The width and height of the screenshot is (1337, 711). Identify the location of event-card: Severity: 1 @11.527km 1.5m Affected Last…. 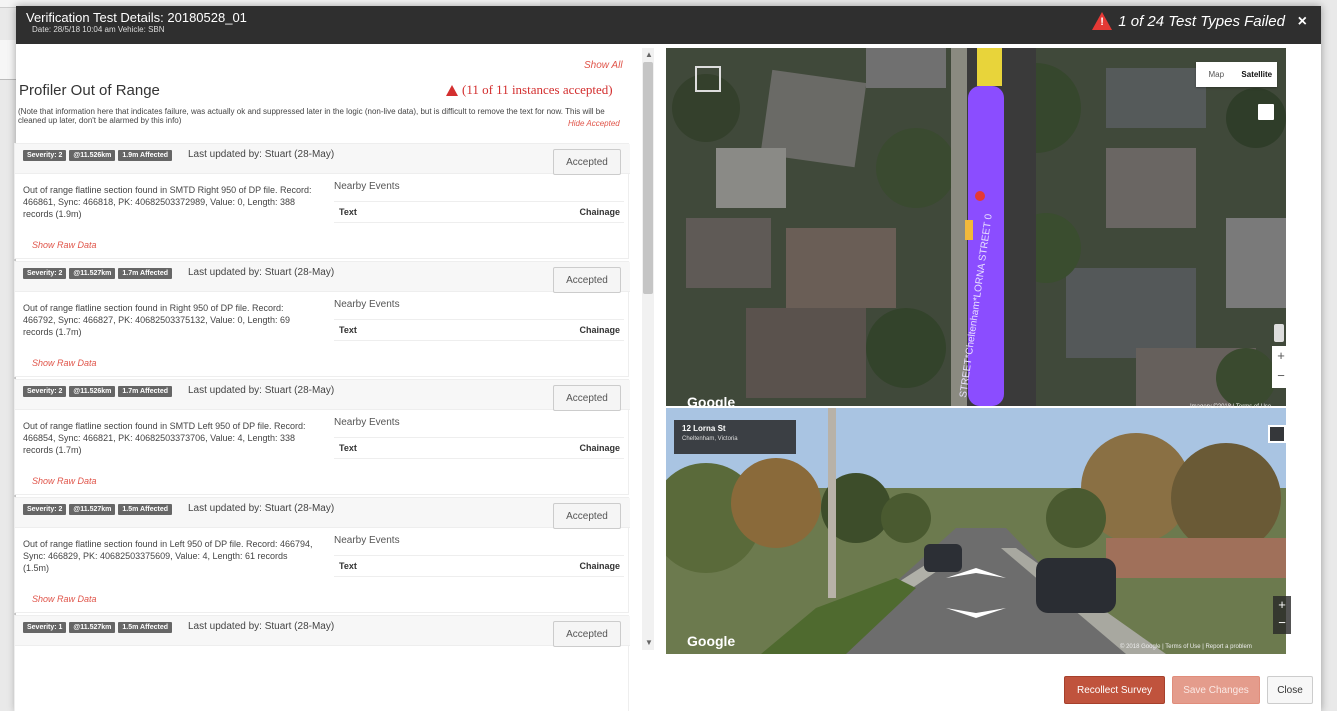
(322, 663).